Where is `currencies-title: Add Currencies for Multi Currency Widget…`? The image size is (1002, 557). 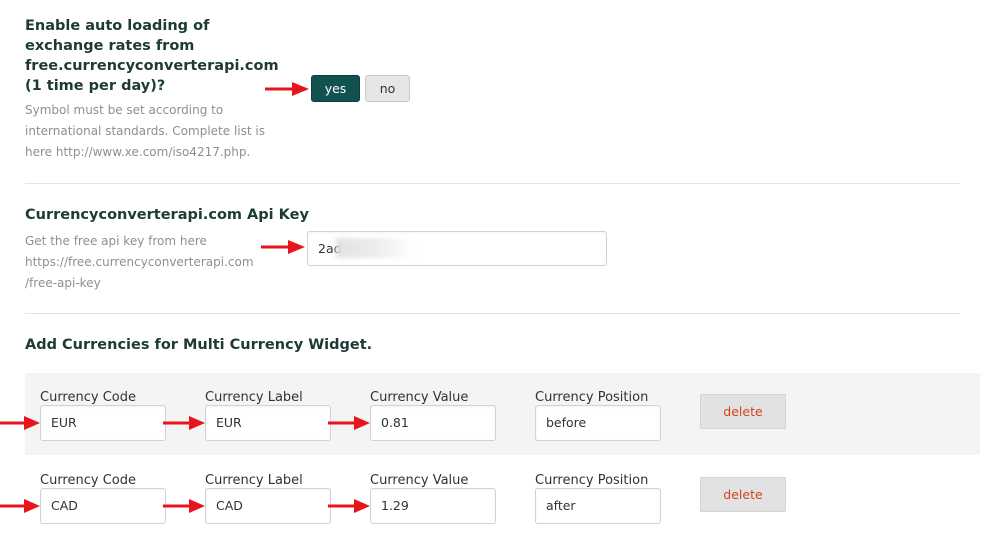 currencies-title: Add Currencies for Multi Currency Widget… is located at coordinates (199, 345).